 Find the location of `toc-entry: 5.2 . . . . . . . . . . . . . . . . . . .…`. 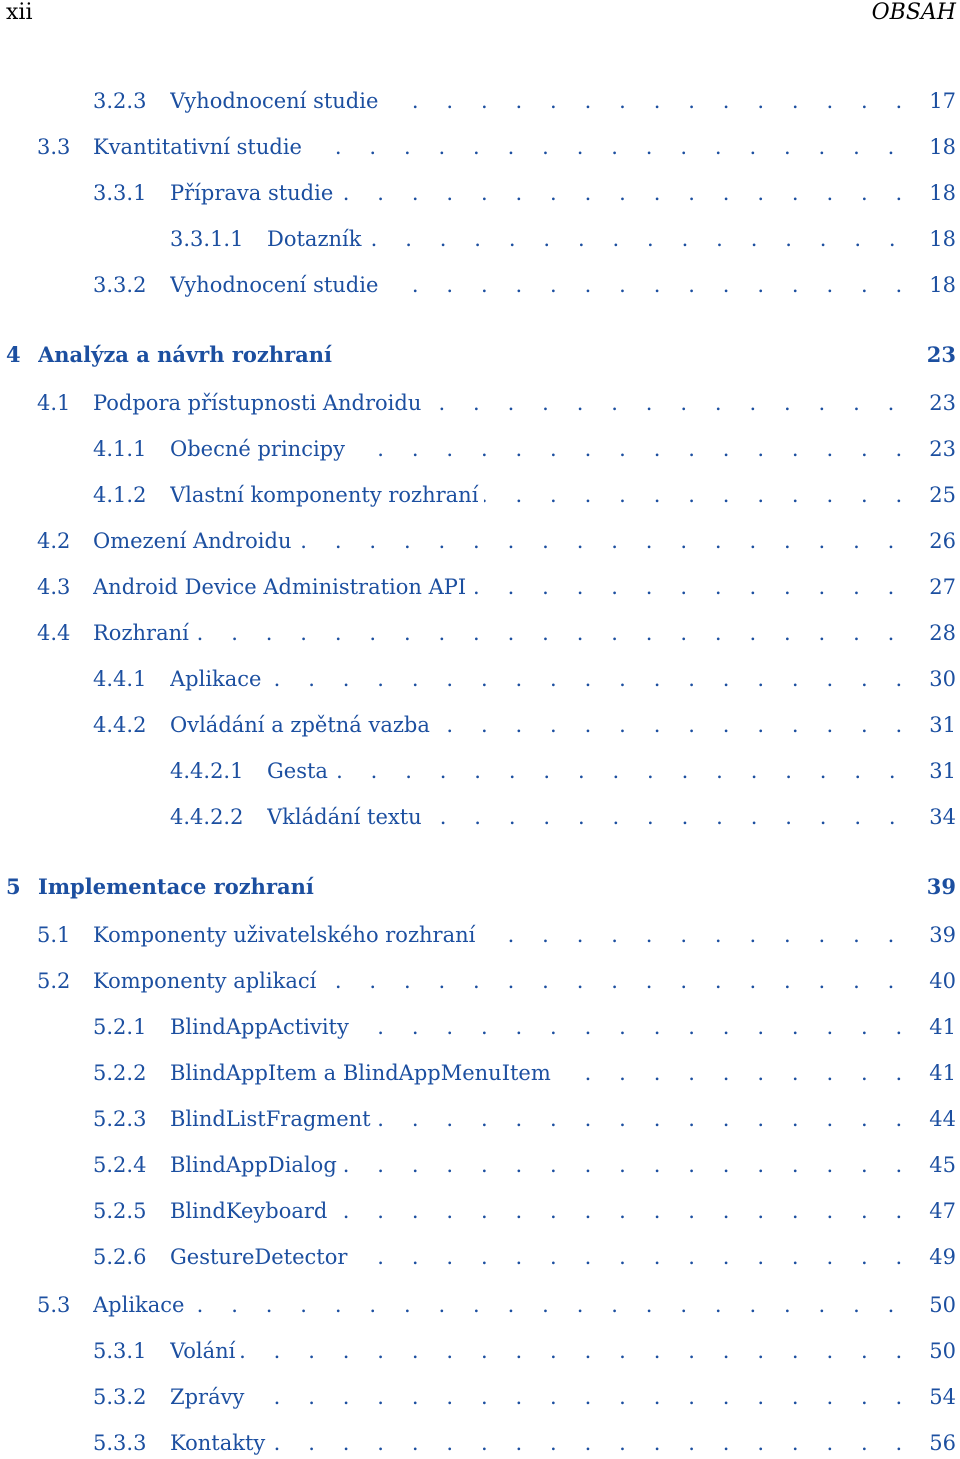

toc-entry: 5.2 . . . . . . . . . . . . . . . . . . .… is located at coordinates (480, 981).